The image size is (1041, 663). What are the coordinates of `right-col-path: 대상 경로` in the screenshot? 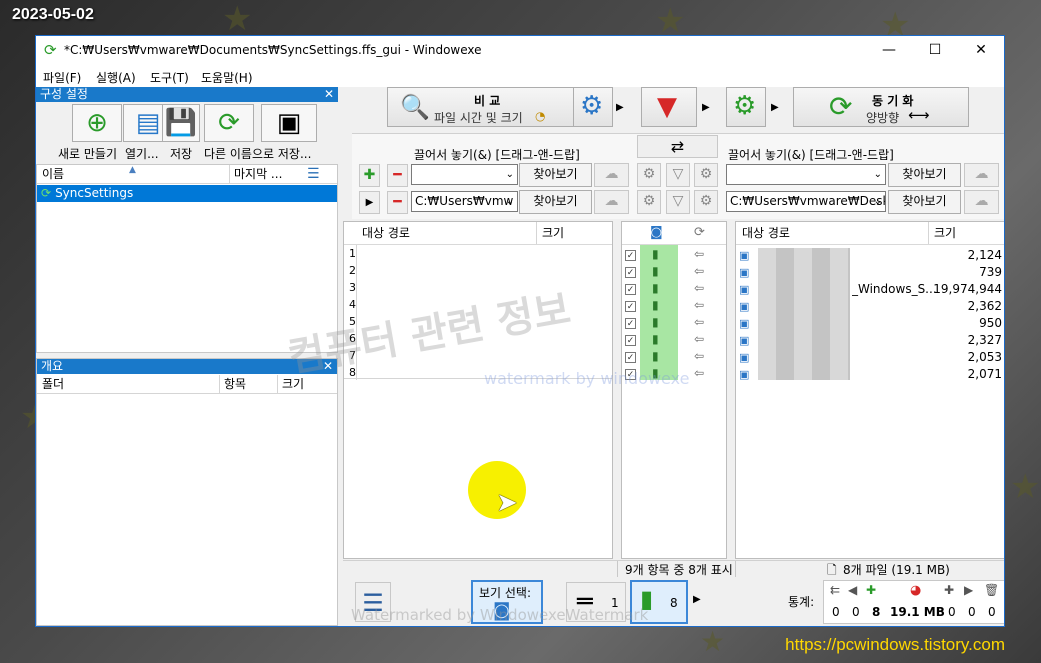 It's located at (766, 233).